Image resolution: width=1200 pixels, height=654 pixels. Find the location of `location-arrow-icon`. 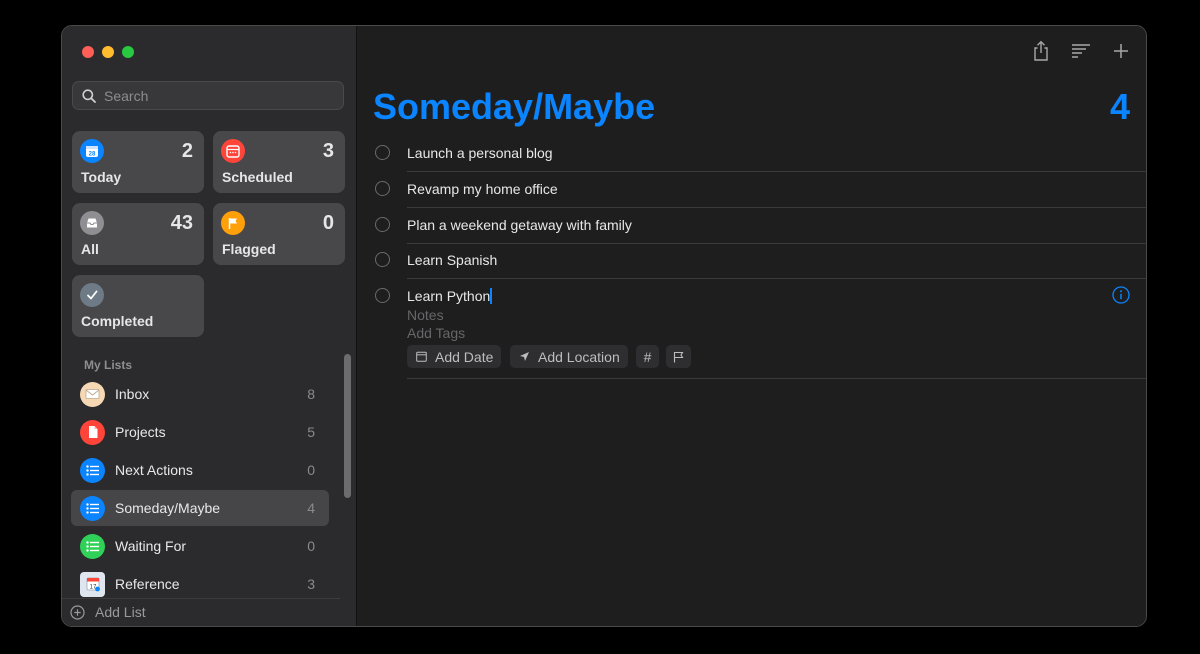

location-arrow-icon is located at coordinates (524, 356).